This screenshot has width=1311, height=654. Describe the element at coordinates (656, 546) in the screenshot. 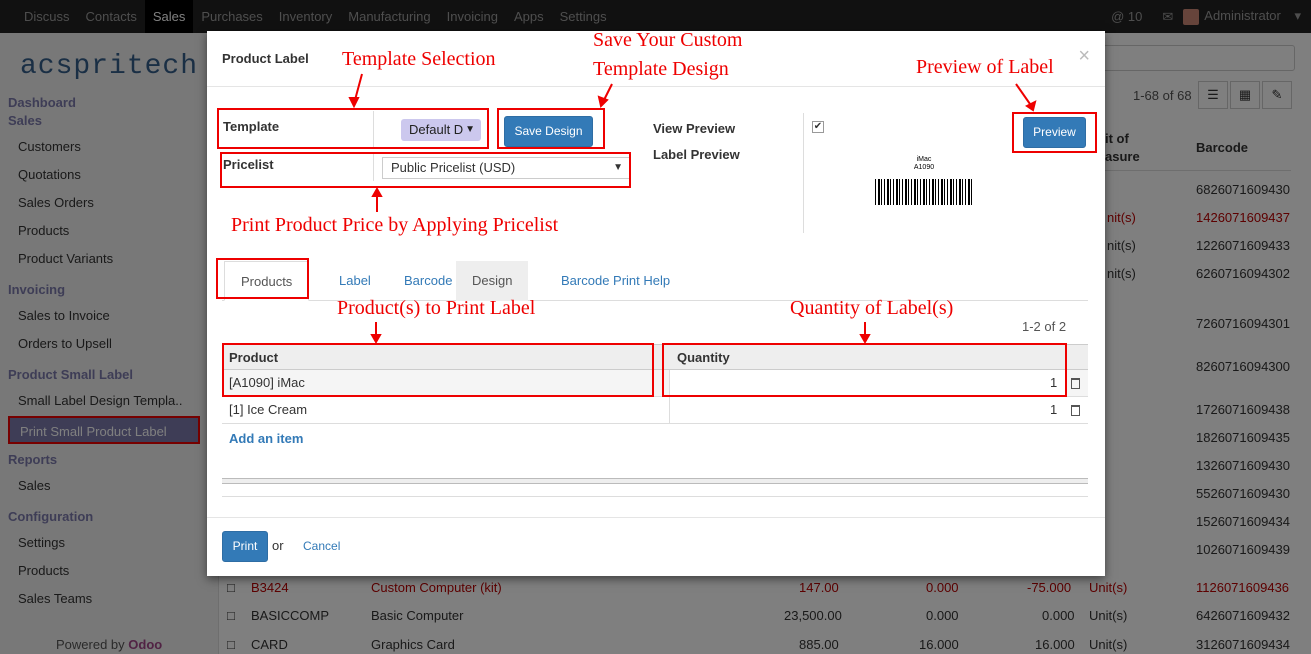

I see `dialog-footer: Print or Cancel` at that location.